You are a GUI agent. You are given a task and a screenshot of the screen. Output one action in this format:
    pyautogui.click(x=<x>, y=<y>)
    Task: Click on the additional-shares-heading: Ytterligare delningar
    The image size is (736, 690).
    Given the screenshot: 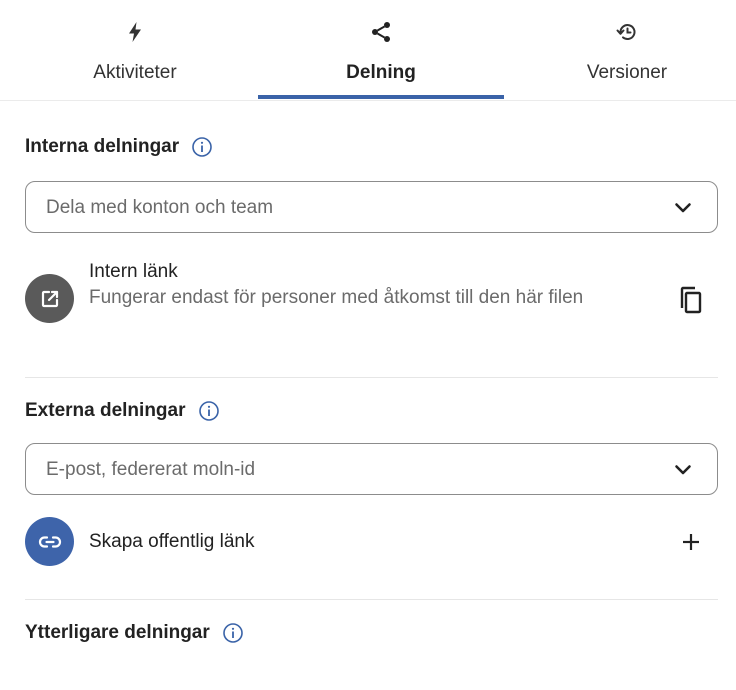 What is the action you would take?
    pyautogui.click(x=134, y=633)
    